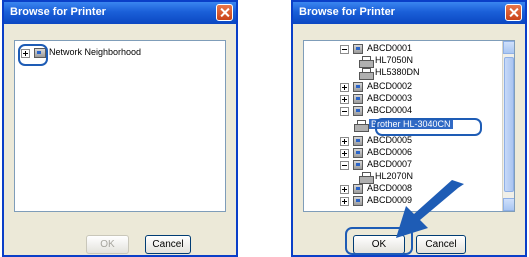  What do you see at coordinates (390, 86) in the screenshot?
I see `tree-node-label: ABCD0002` at bounding box center [390, 86].